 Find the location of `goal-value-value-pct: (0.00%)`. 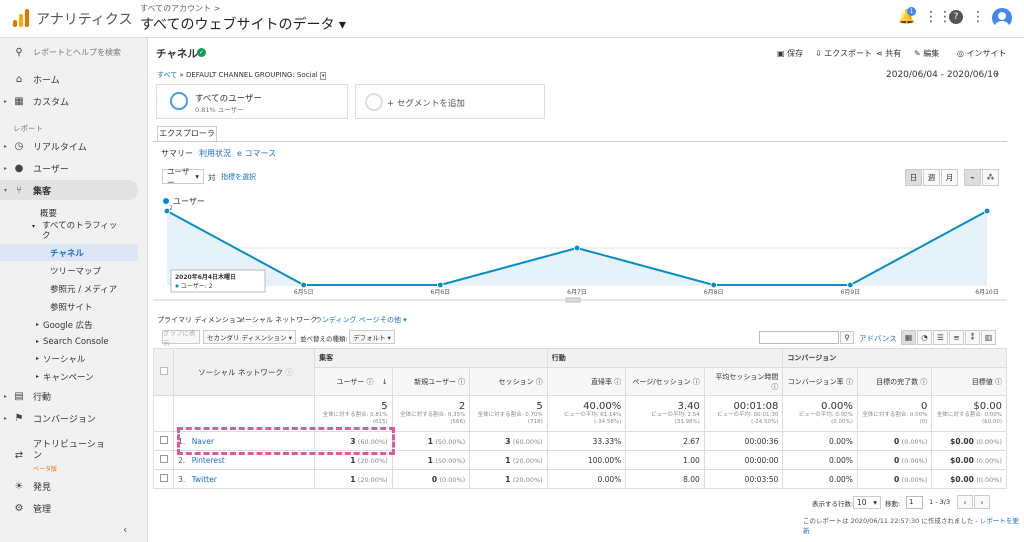

goal-value-value-pct: (0.00%) is located at coordinates (989, 441).